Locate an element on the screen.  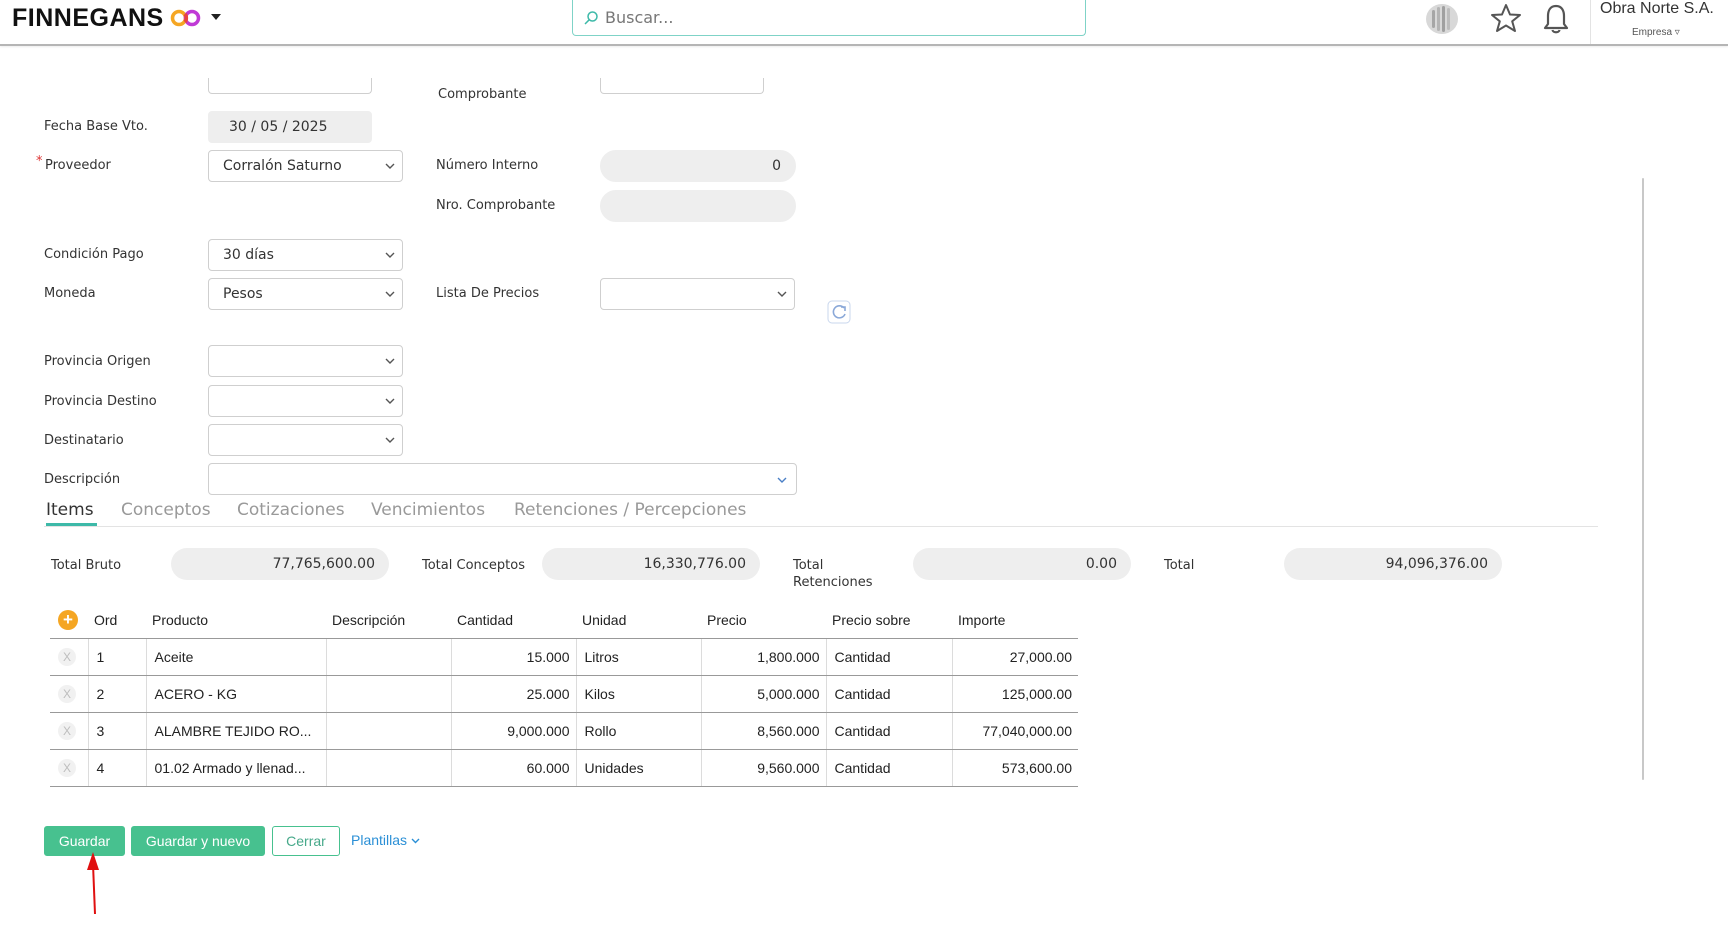
vertical-scrollbar is located at coordinates (1643, 479).